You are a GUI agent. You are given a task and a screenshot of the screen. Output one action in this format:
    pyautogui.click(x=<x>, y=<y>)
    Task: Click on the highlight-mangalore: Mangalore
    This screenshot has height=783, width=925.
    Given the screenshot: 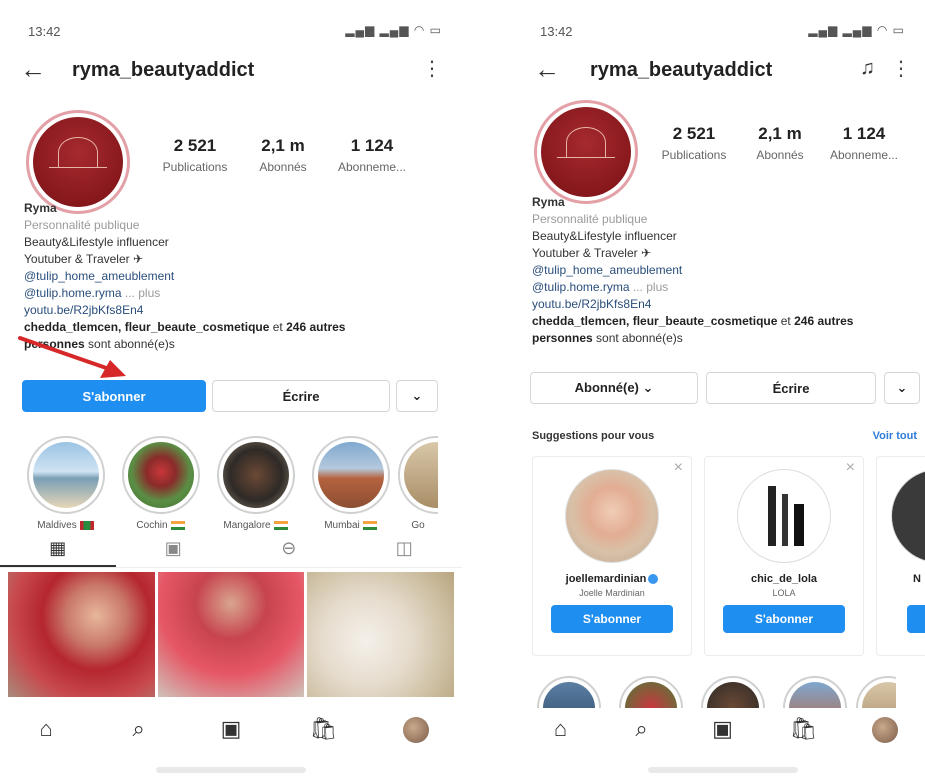 What is the action you would take?
    pyautogui.click(x=255, y=483)
    